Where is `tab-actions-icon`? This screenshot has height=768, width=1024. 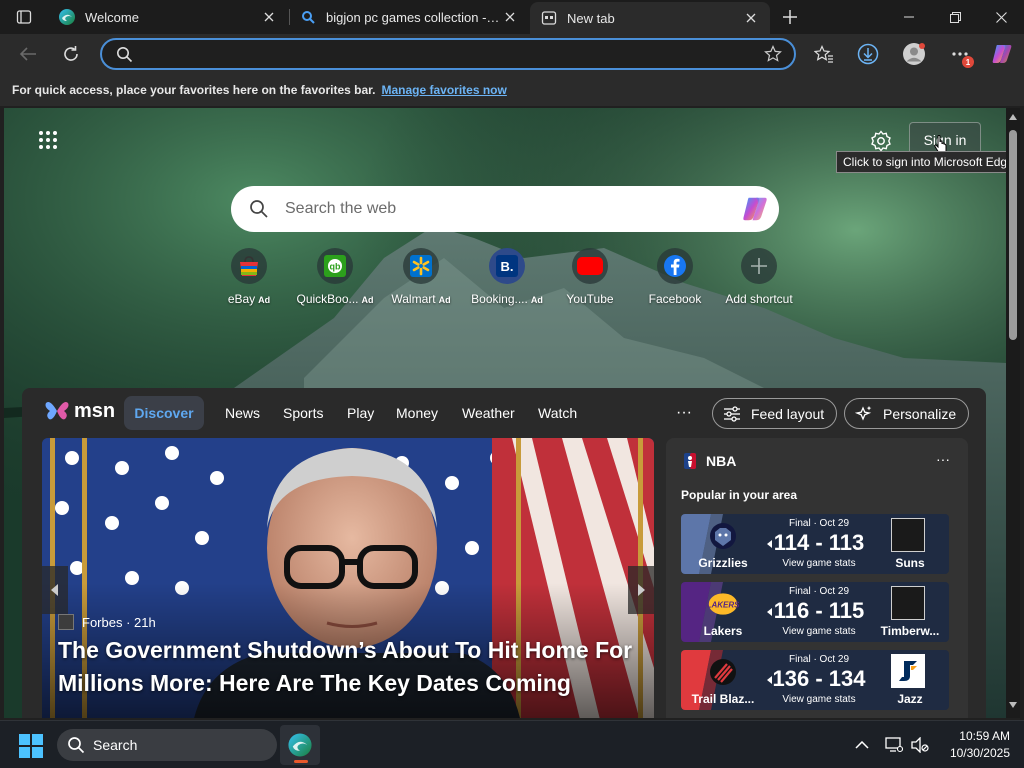 tab-actions-icon is located at coordinates (24, 17).